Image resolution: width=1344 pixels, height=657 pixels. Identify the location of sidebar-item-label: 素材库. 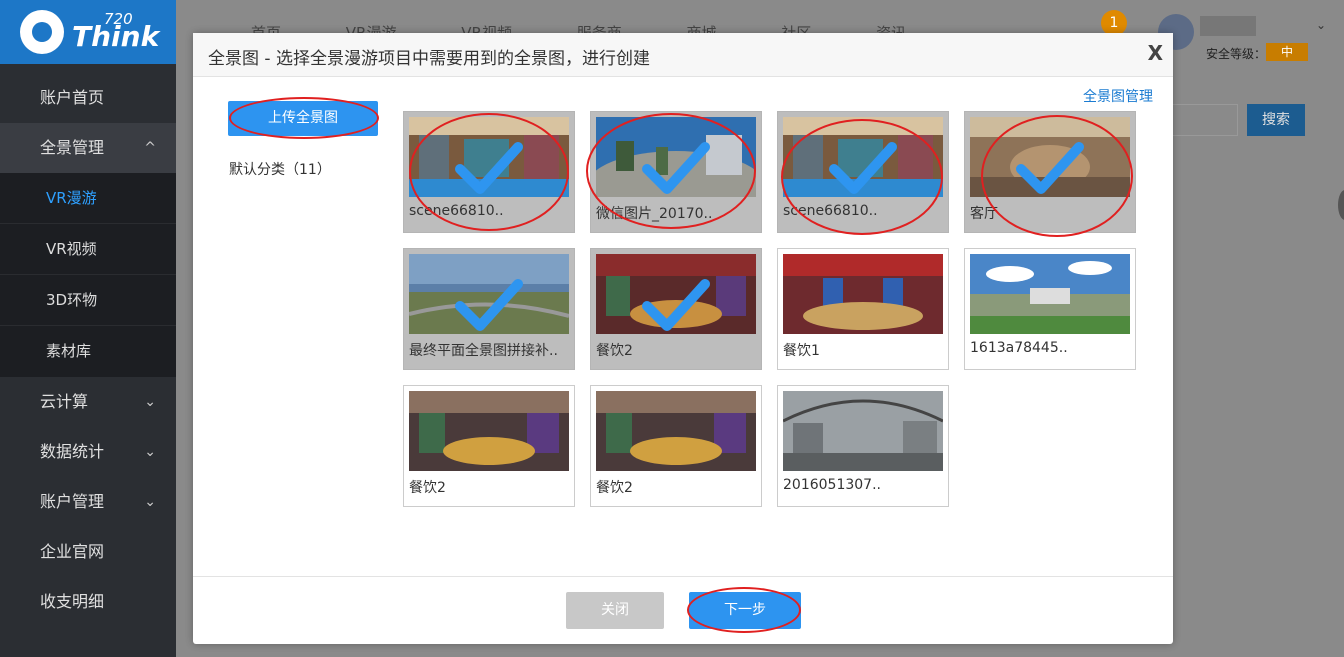
(69, 351).